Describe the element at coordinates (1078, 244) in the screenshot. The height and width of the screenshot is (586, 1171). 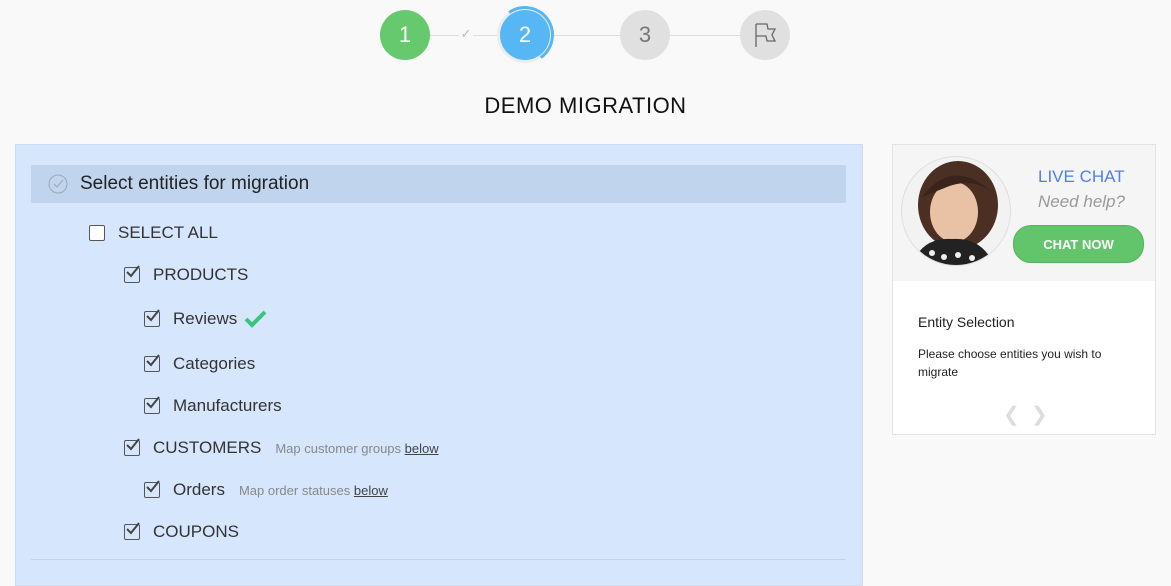
I see `chat-now-button: CHAT NOW` at that location.